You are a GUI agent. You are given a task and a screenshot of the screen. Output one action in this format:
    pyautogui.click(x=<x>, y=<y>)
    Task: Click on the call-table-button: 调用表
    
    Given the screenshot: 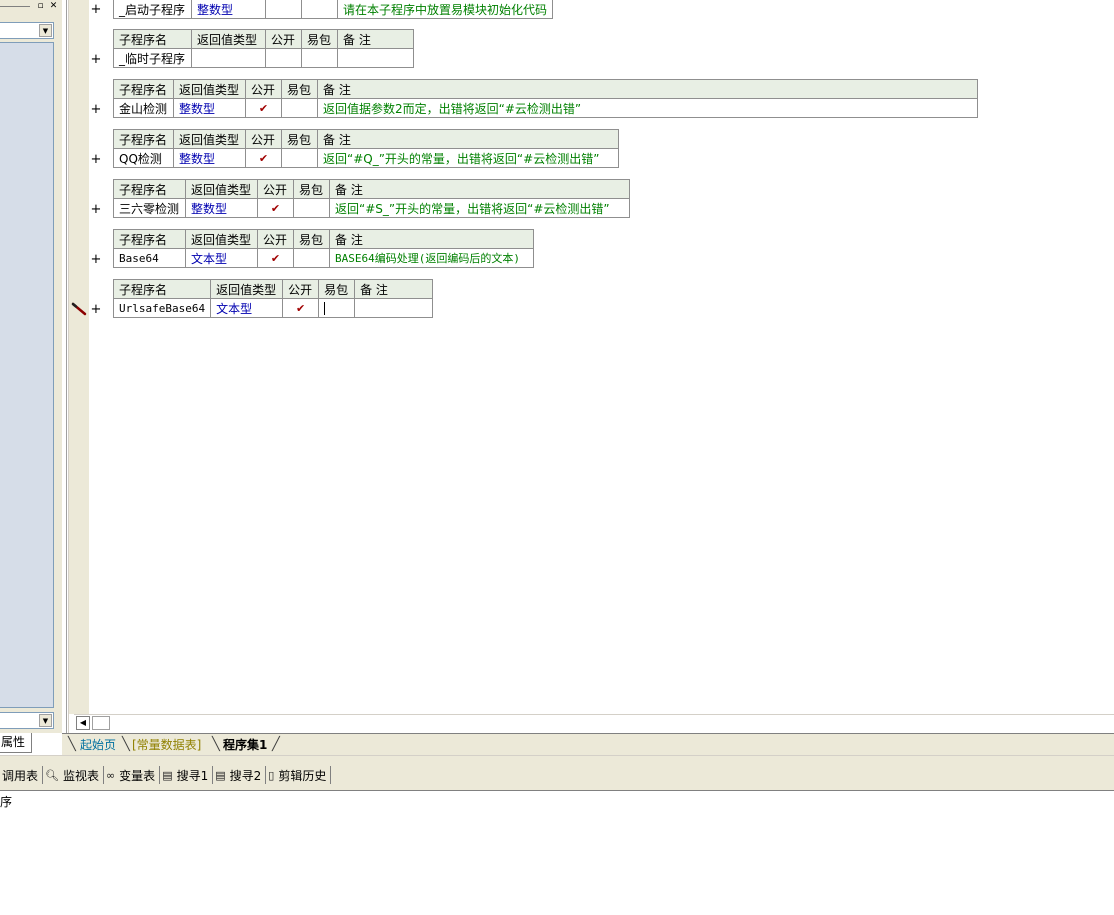 What is the action you would take?
    pyautogui.click(x=22, y=775)
    